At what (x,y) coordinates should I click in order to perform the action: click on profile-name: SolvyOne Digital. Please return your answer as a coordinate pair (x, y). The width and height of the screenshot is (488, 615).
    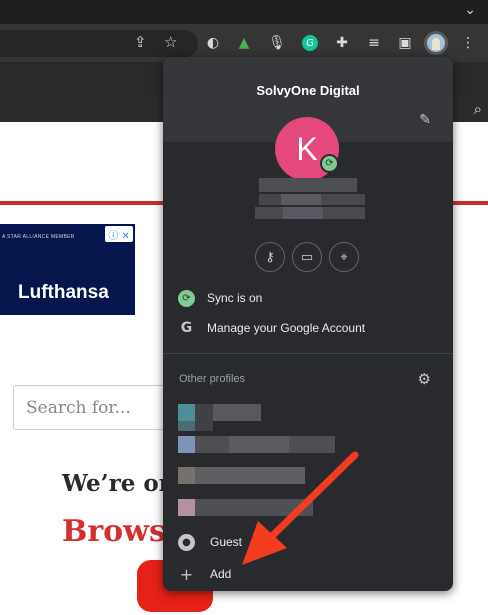
    Looking at the image, I should click on (308, 90).